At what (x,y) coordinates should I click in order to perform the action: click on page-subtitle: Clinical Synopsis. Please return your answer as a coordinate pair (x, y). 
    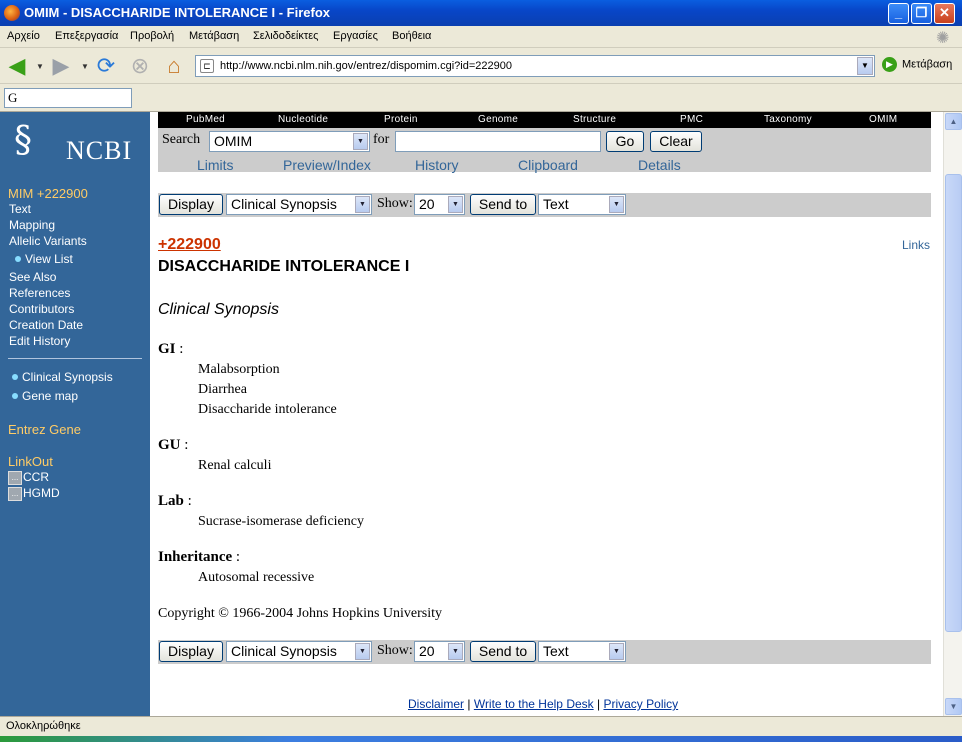
    Looking at the image, I should click on (218, 309).